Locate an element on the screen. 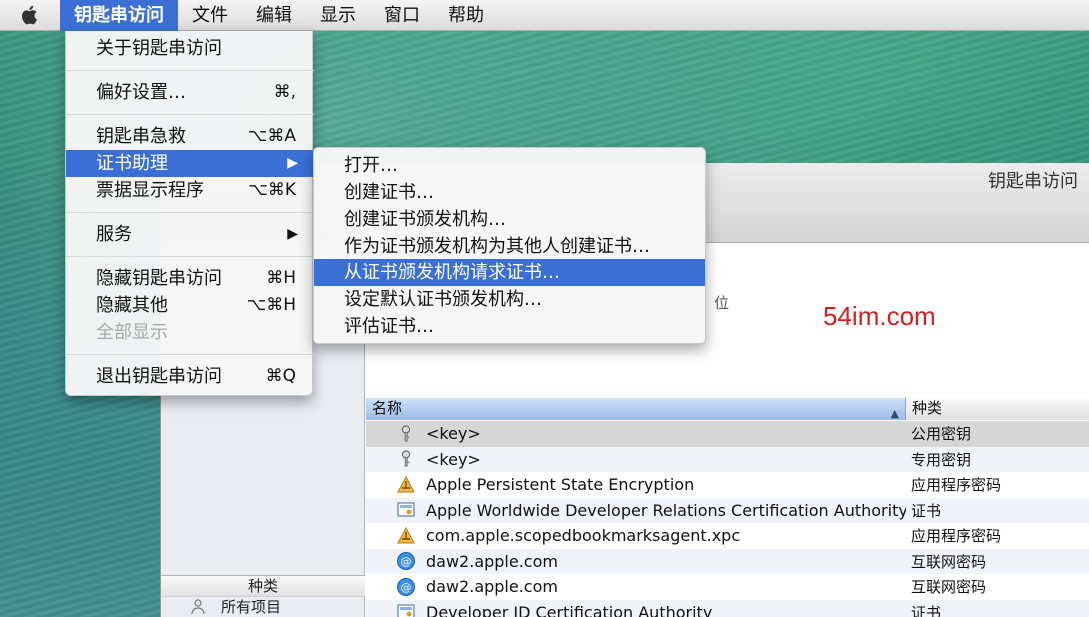 The image size is (1089, 617). table-header: 名称 ▲ 种类 is located at coordinates (727, 409).